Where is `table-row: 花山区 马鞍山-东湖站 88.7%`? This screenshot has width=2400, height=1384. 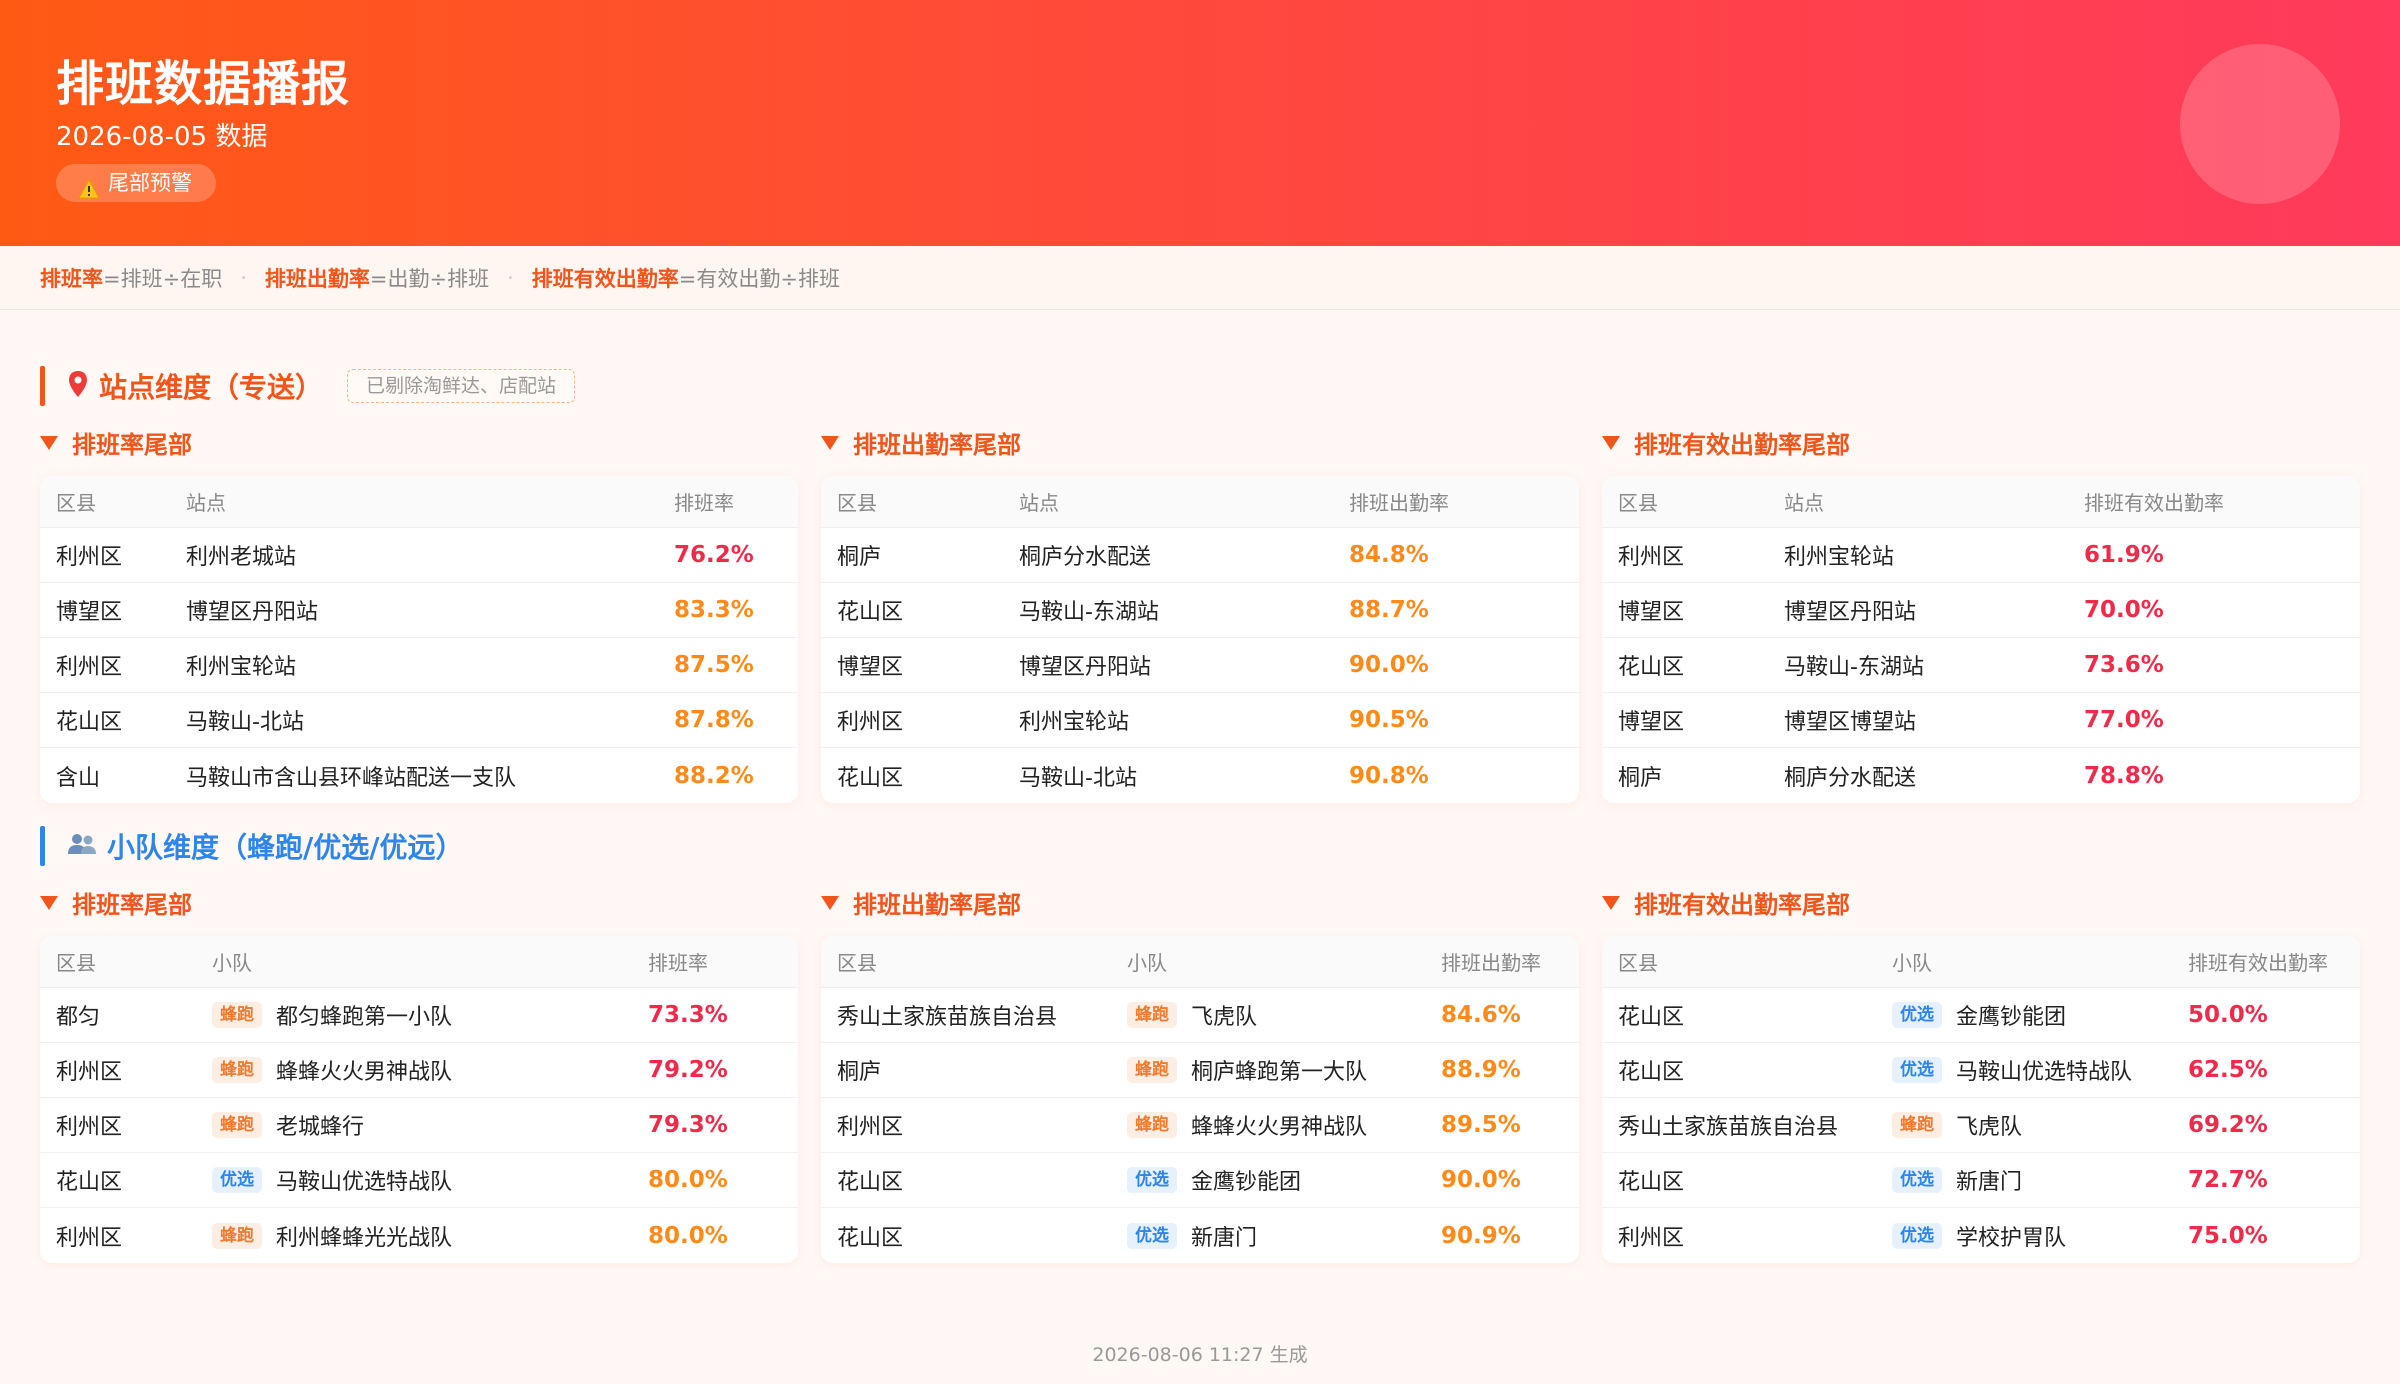 table-row: 花山区 马鞍山-东湖站 88.7% is located at coordinates (1200, 610).